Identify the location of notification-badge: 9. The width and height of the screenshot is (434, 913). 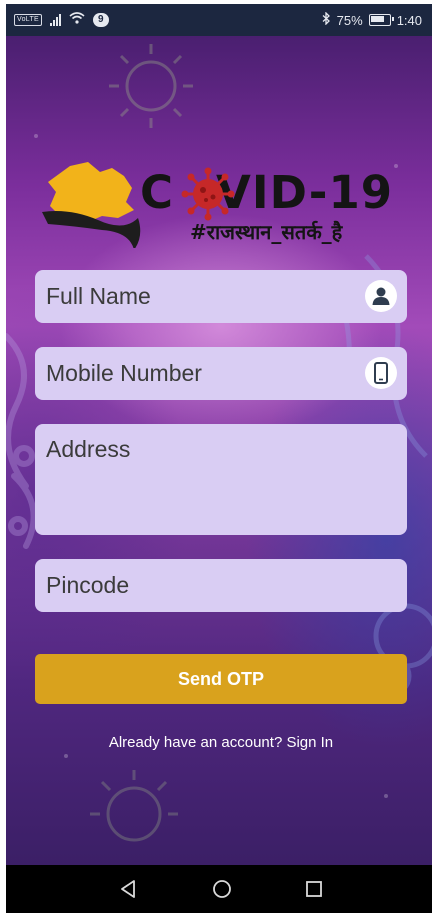
(101, 19).